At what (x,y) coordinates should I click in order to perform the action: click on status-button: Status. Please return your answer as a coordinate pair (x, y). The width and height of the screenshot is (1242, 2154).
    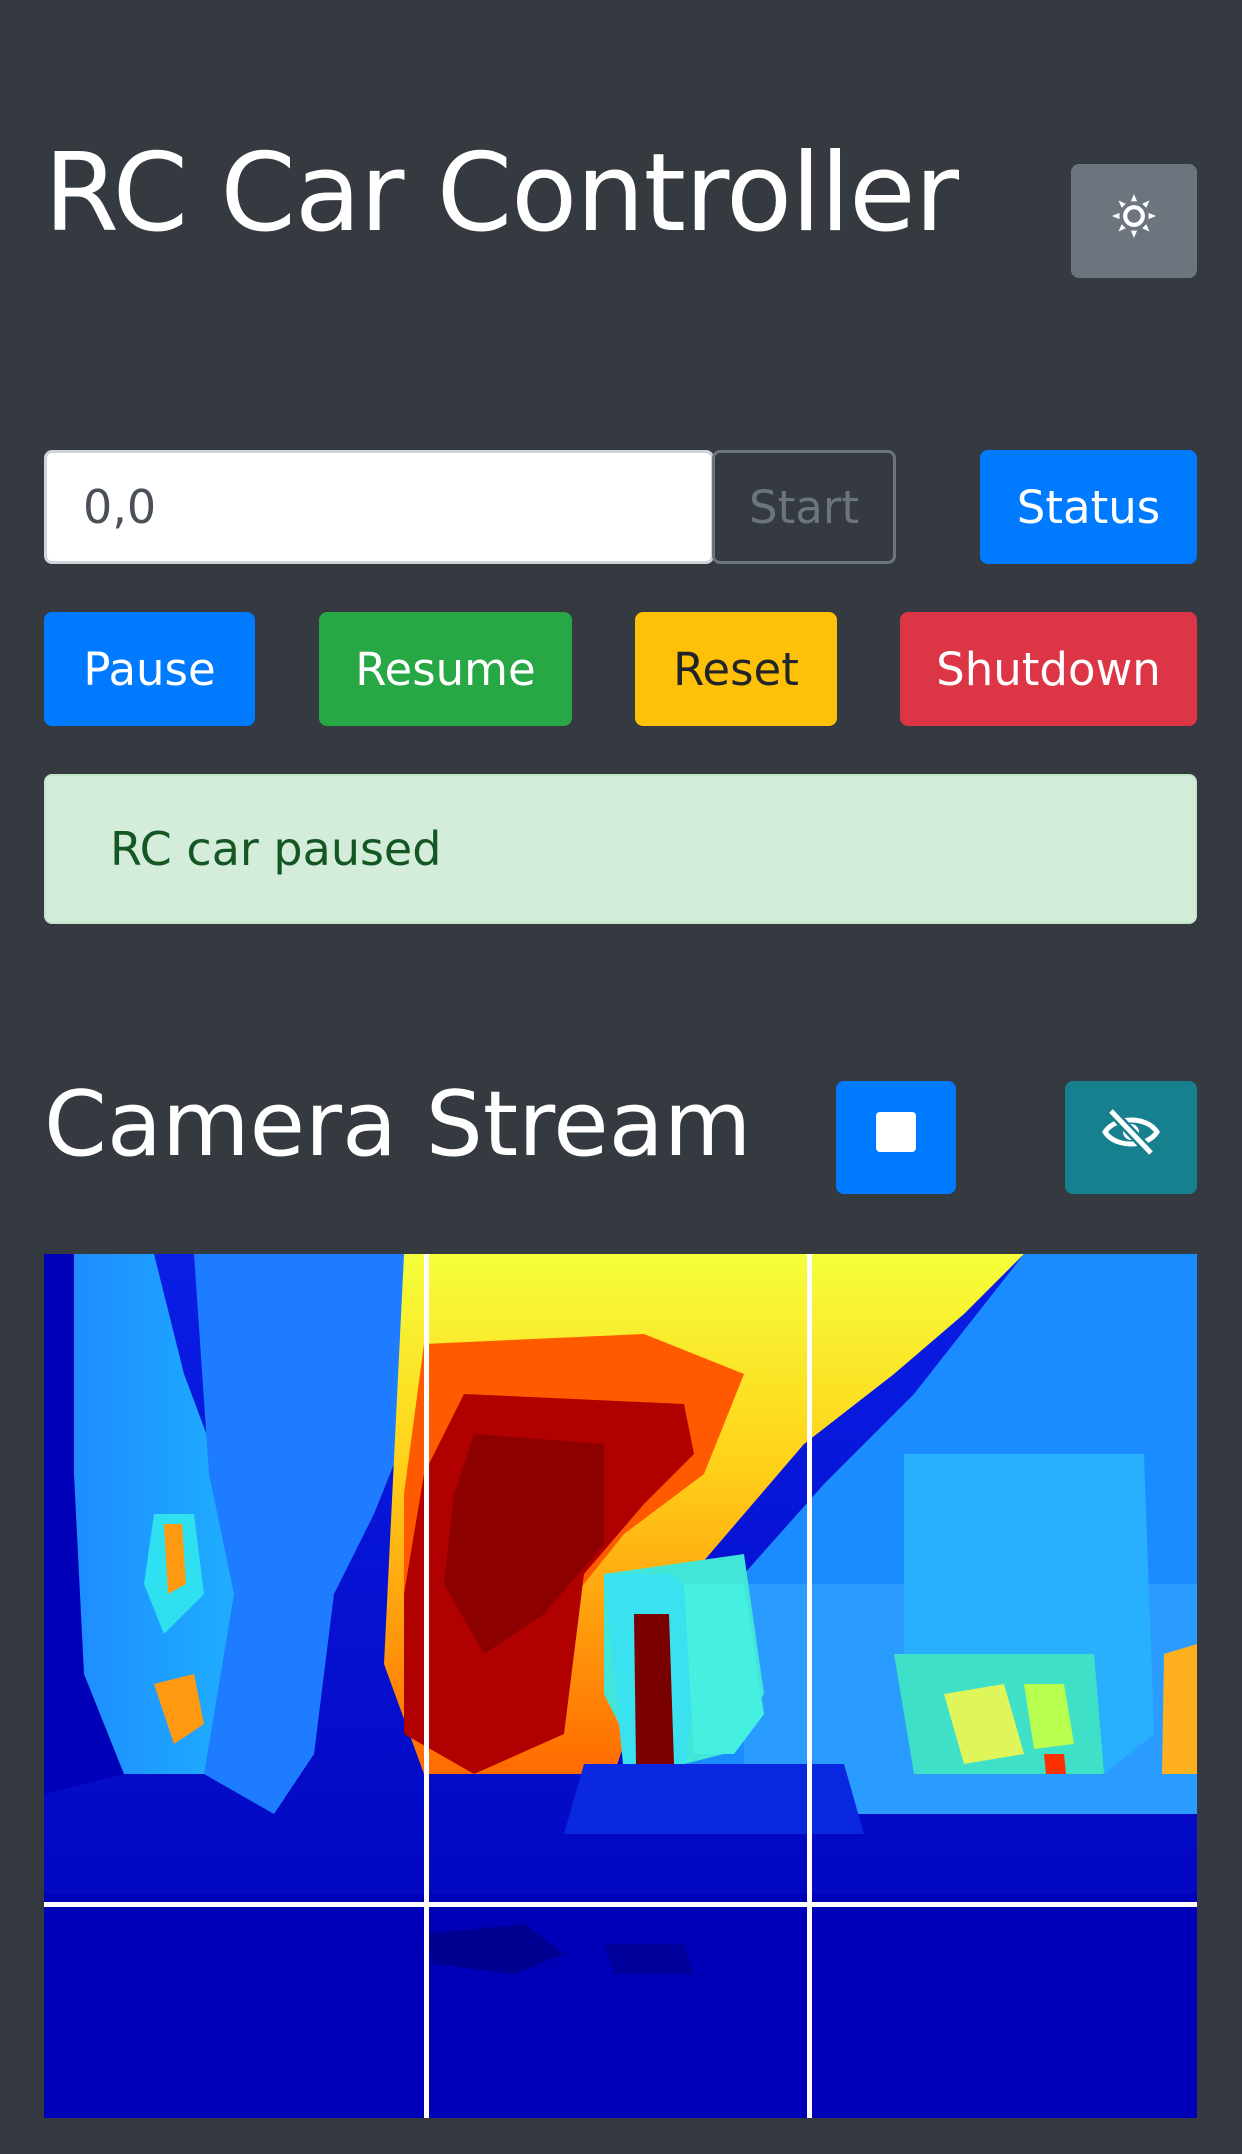
    Looking at the image, I should click on (1088, 507).